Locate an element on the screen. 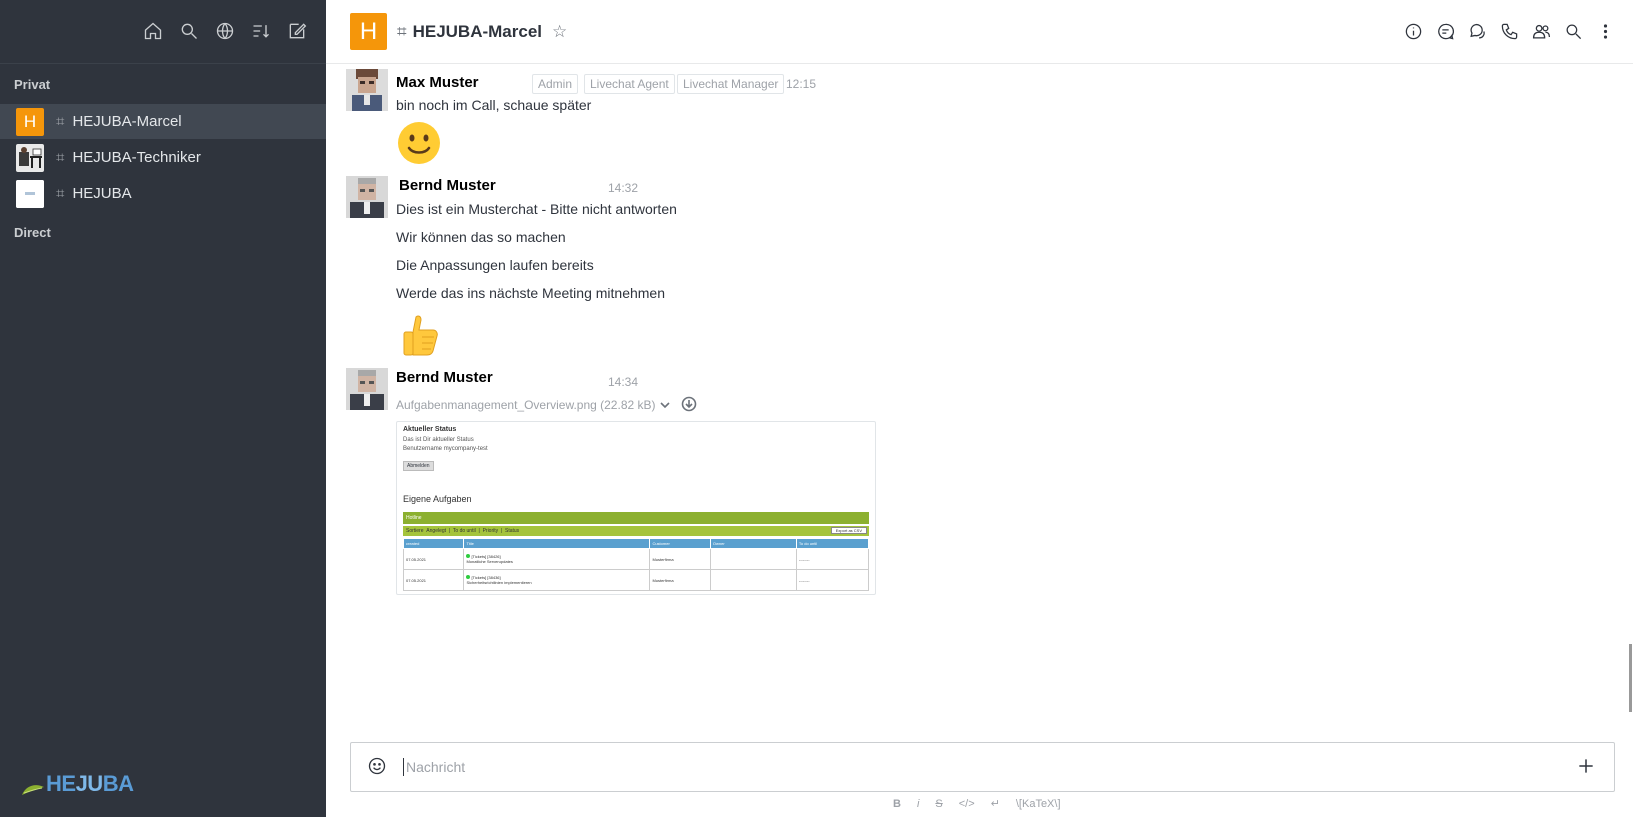 The width and height of the screenshot is (1633, 817). message-text: Wir können das so machen is located at coordinates (481, 237).